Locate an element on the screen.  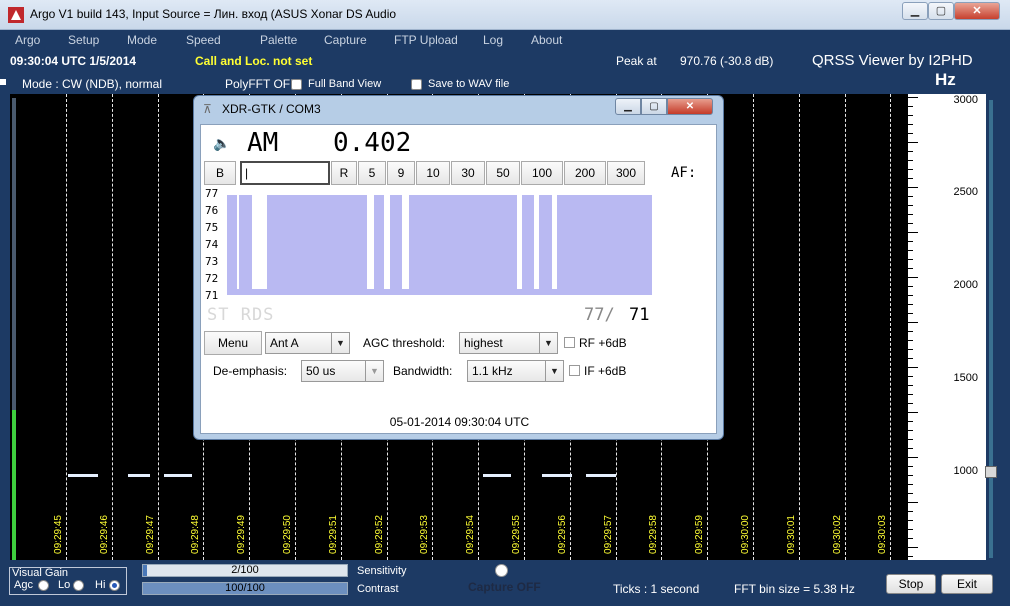
capture-status: Capture OFF is located at coordinates (504, 587).